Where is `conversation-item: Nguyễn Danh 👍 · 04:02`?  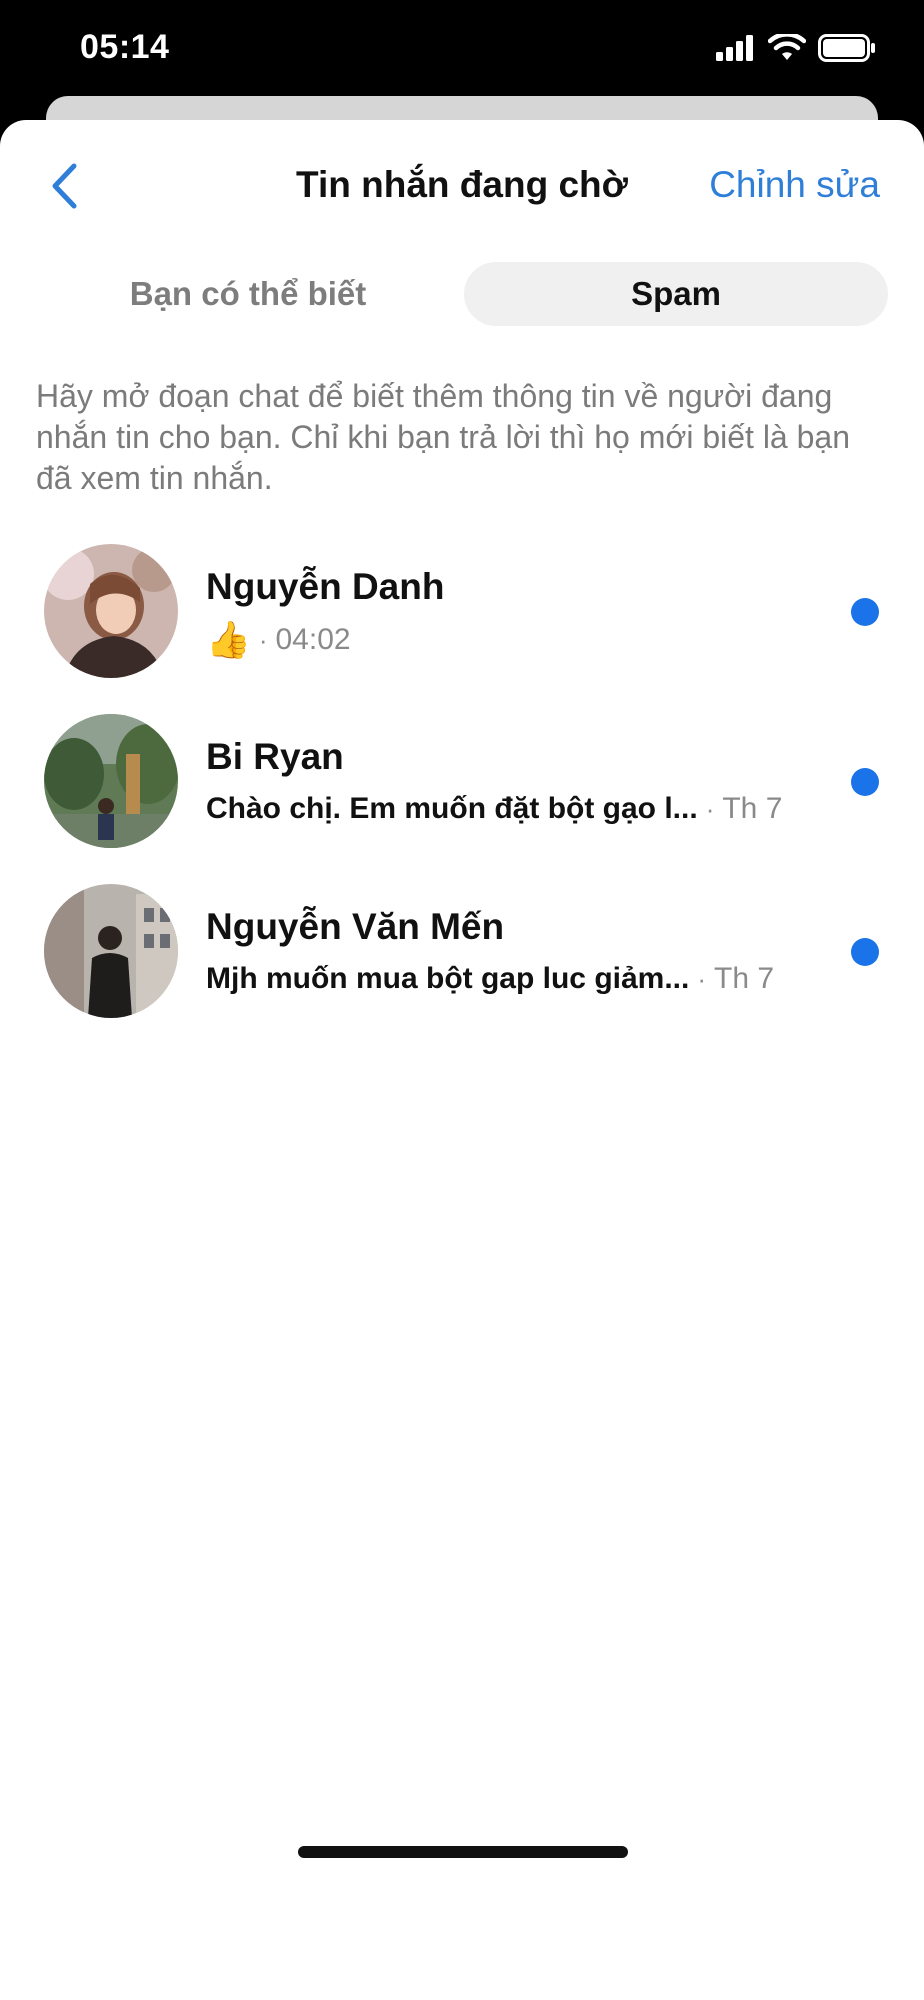
conversation-item: Nguyễn Danh 👍 · 04:02 is located at coordinates (462, 625).